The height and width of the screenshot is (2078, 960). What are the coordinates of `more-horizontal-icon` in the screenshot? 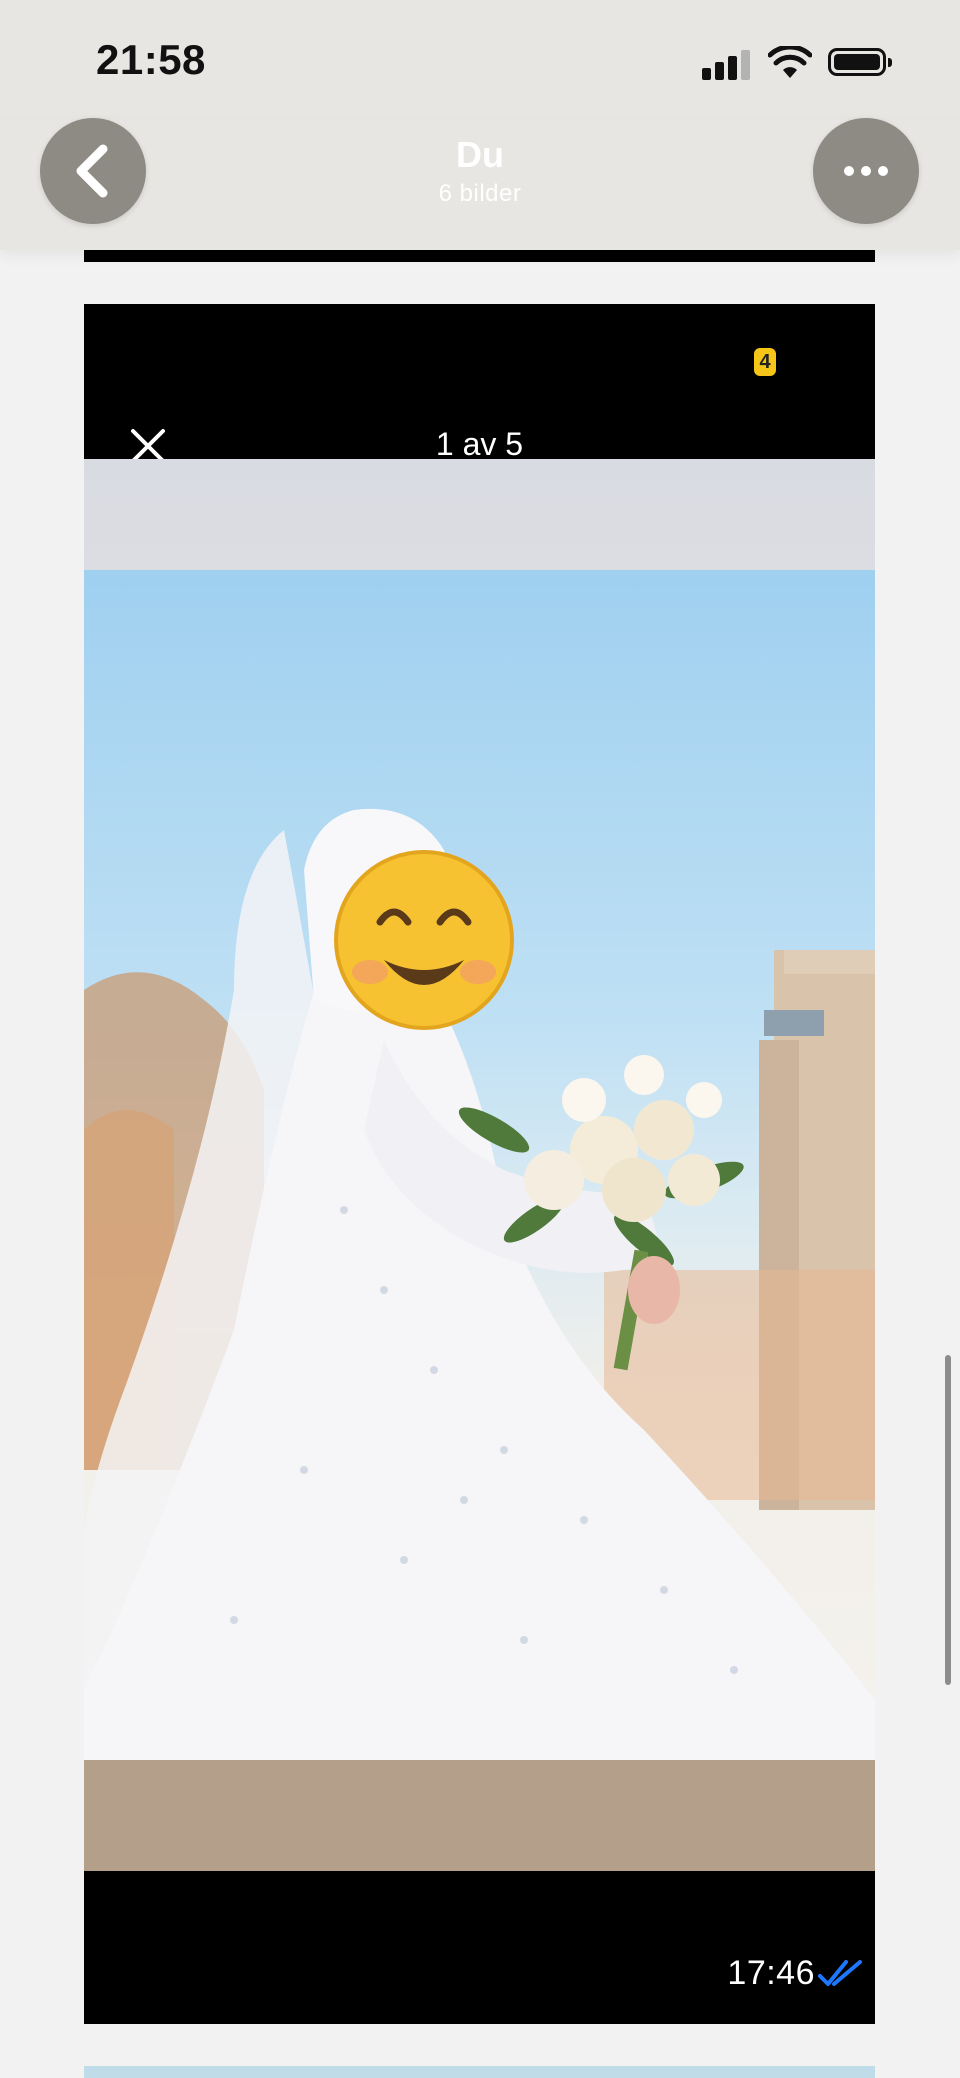 It's located at (866, 171).